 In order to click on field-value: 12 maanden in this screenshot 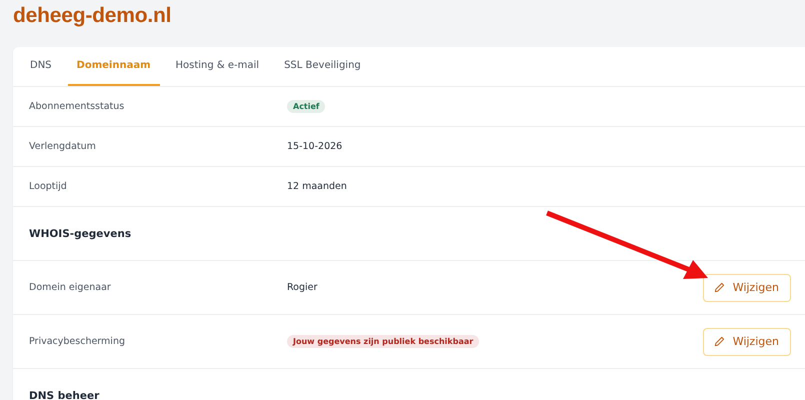, I will do `click(317, 186)`.